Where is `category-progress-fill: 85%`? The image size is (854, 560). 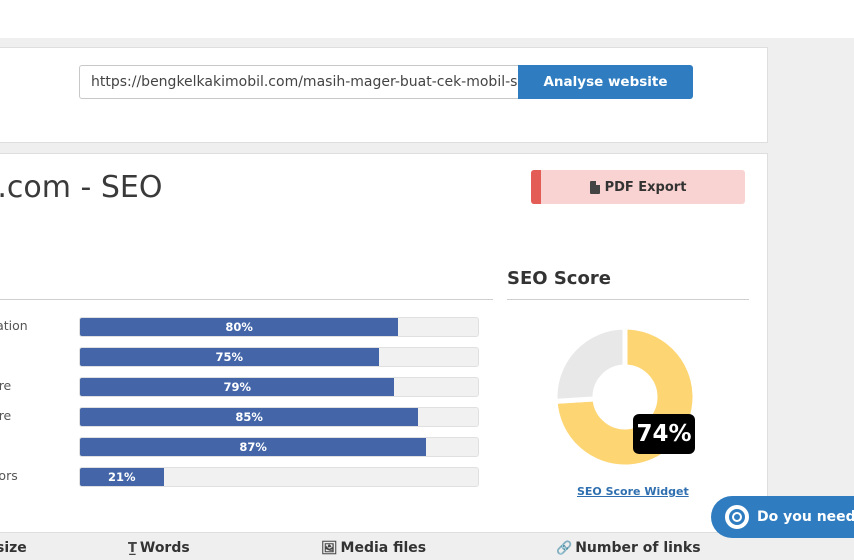 category-progress-fill: 85% is located at coordinates (249, 417).